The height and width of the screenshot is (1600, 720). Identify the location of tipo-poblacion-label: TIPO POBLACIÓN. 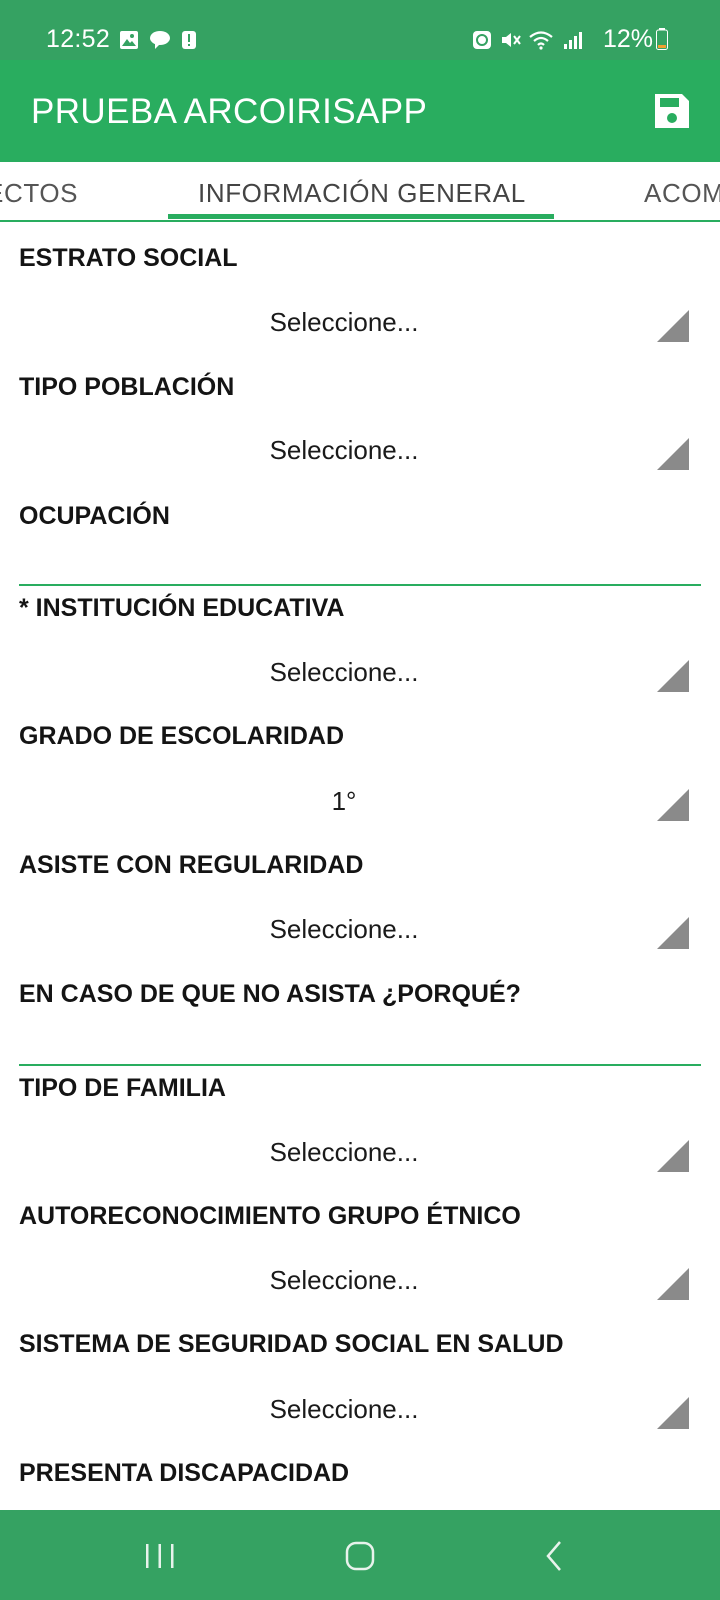
(127, 387).